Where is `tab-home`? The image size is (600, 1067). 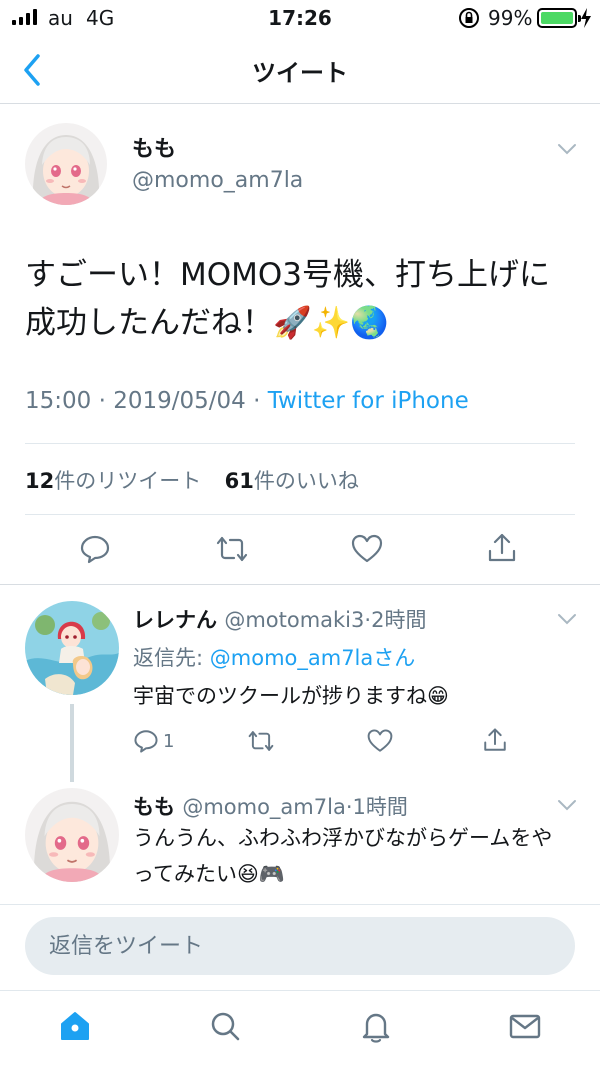
tab-home is located at coordinates (75, 1026).